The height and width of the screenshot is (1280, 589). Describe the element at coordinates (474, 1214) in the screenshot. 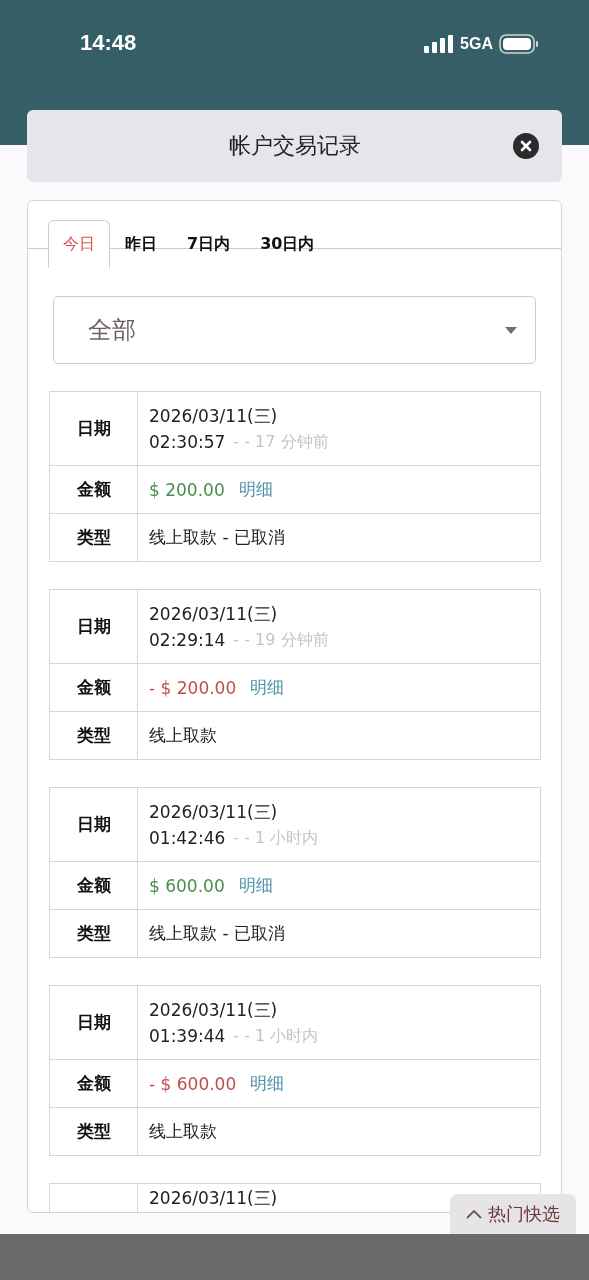

I see `chevron-up-icon` at that location.